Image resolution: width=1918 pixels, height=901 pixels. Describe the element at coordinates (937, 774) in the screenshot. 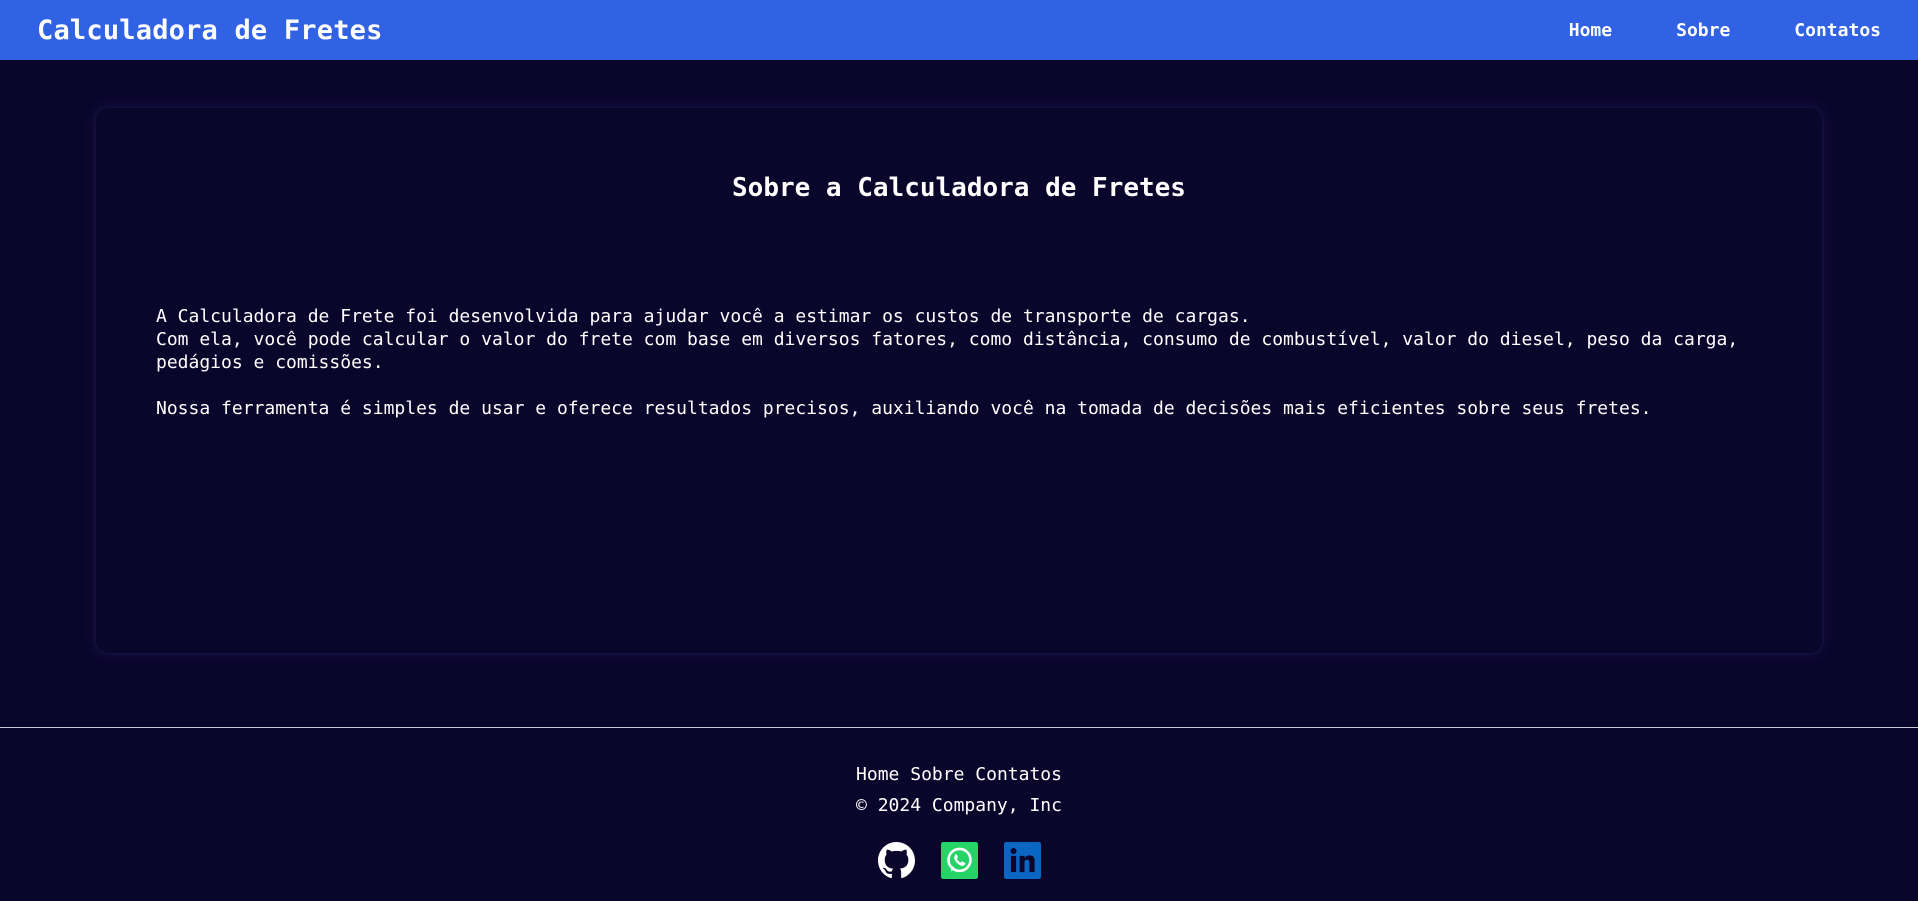

I see `footer-sobre-link: Sobre` at that location.